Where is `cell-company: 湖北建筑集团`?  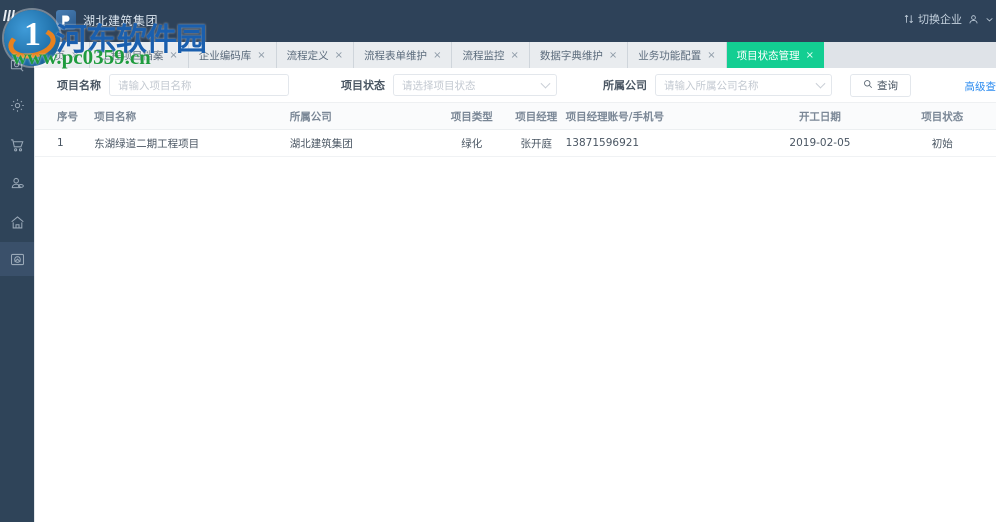
cell-company: 湖北建筑集团 is located at coordinates (321, 143).